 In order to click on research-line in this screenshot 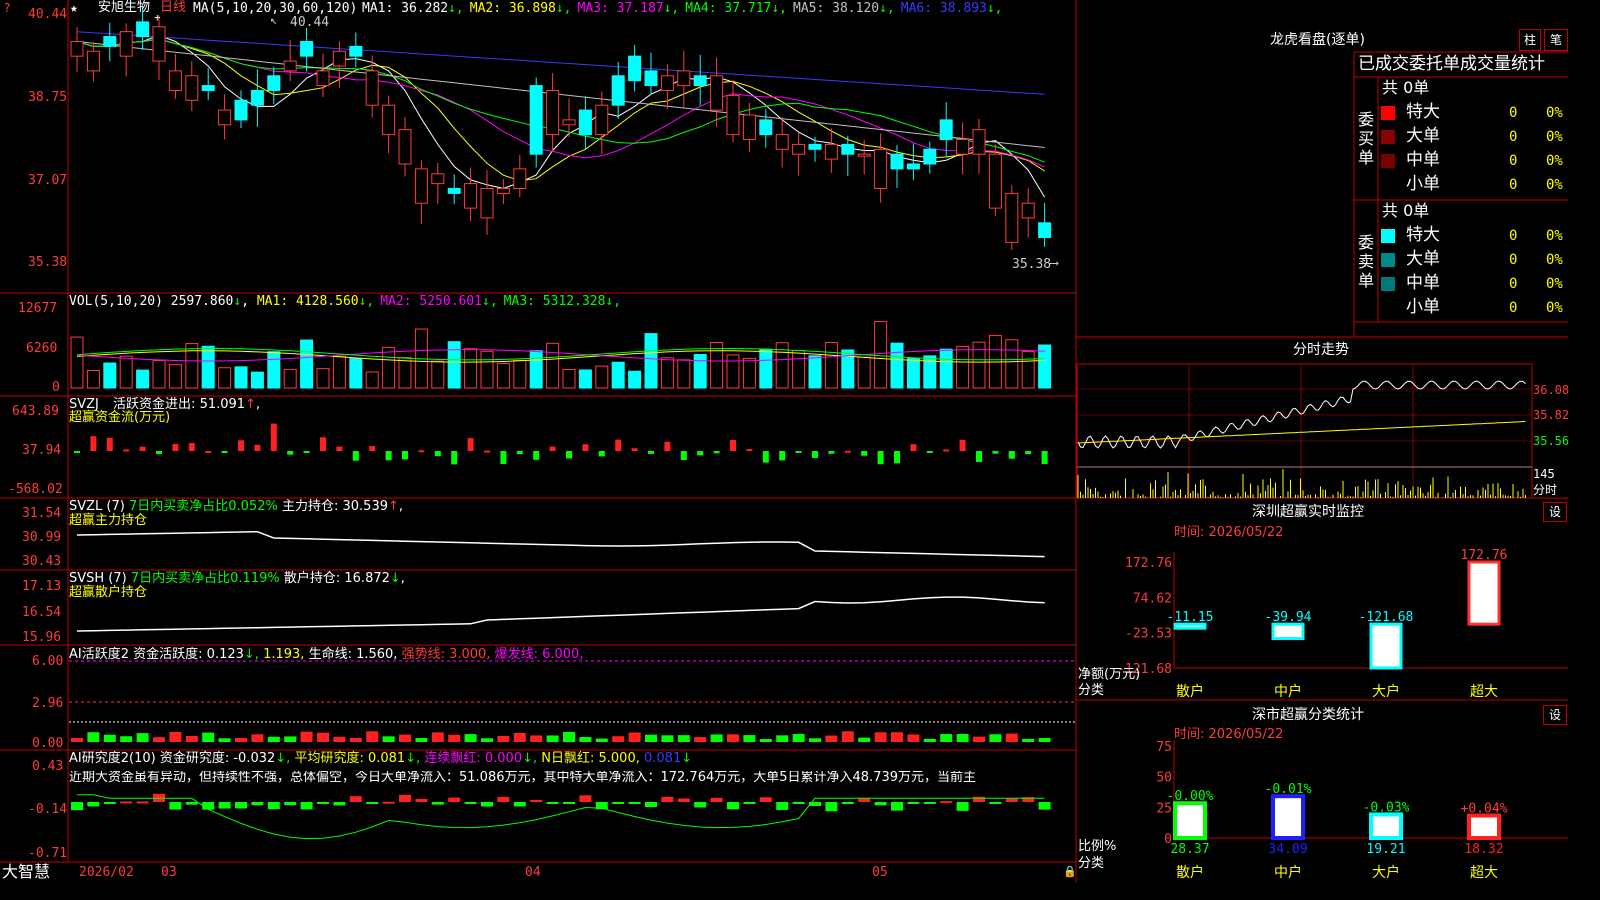, I will do `click(561, 817)`.